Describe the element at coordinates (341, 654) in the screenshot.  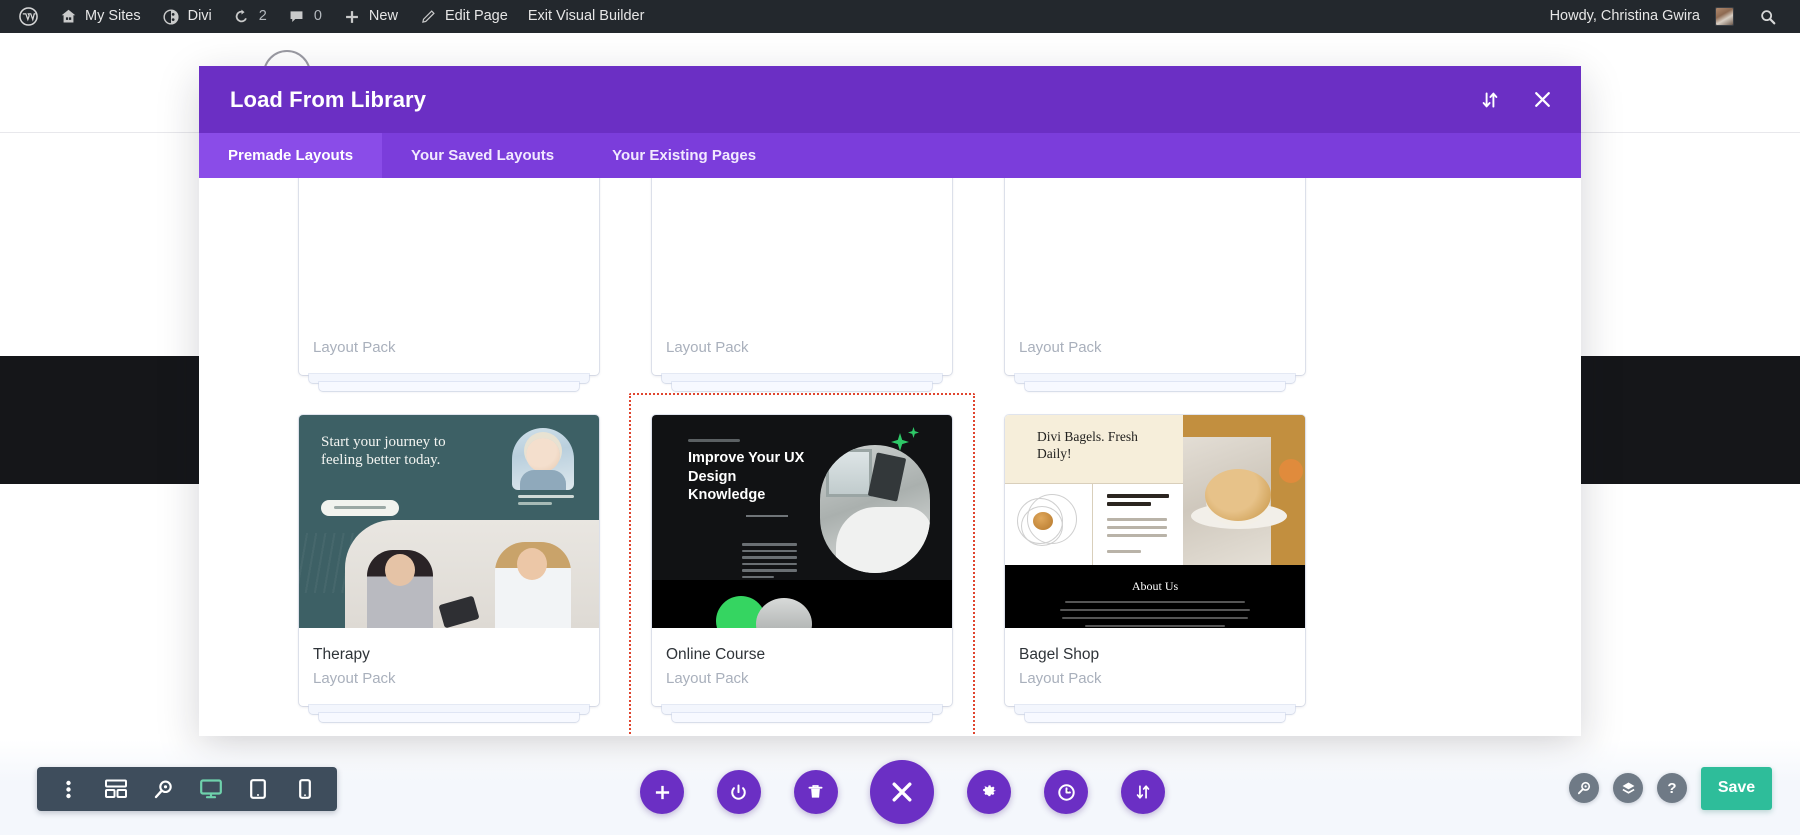
I see `layout-card-title: Therapy` at that location.